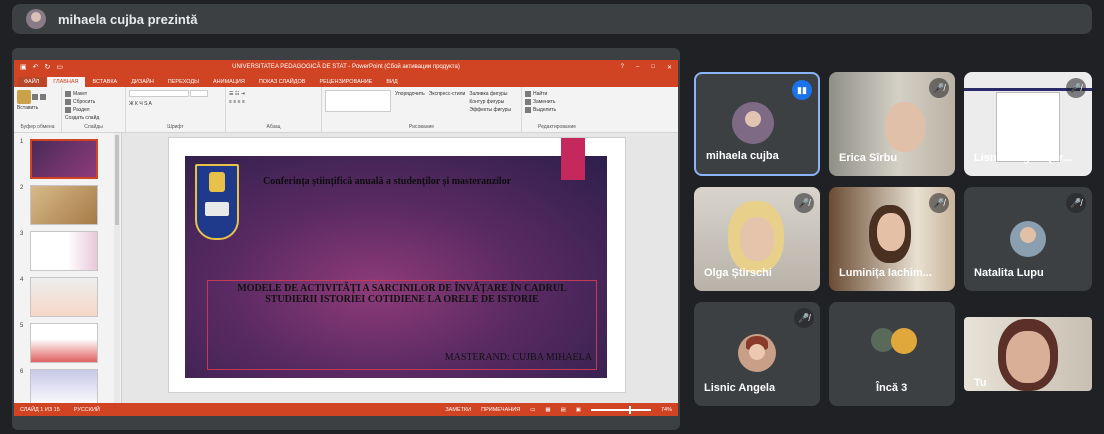 This screenshot has width=1104, height=434. I want to click on find-icon, so click(528, 93).